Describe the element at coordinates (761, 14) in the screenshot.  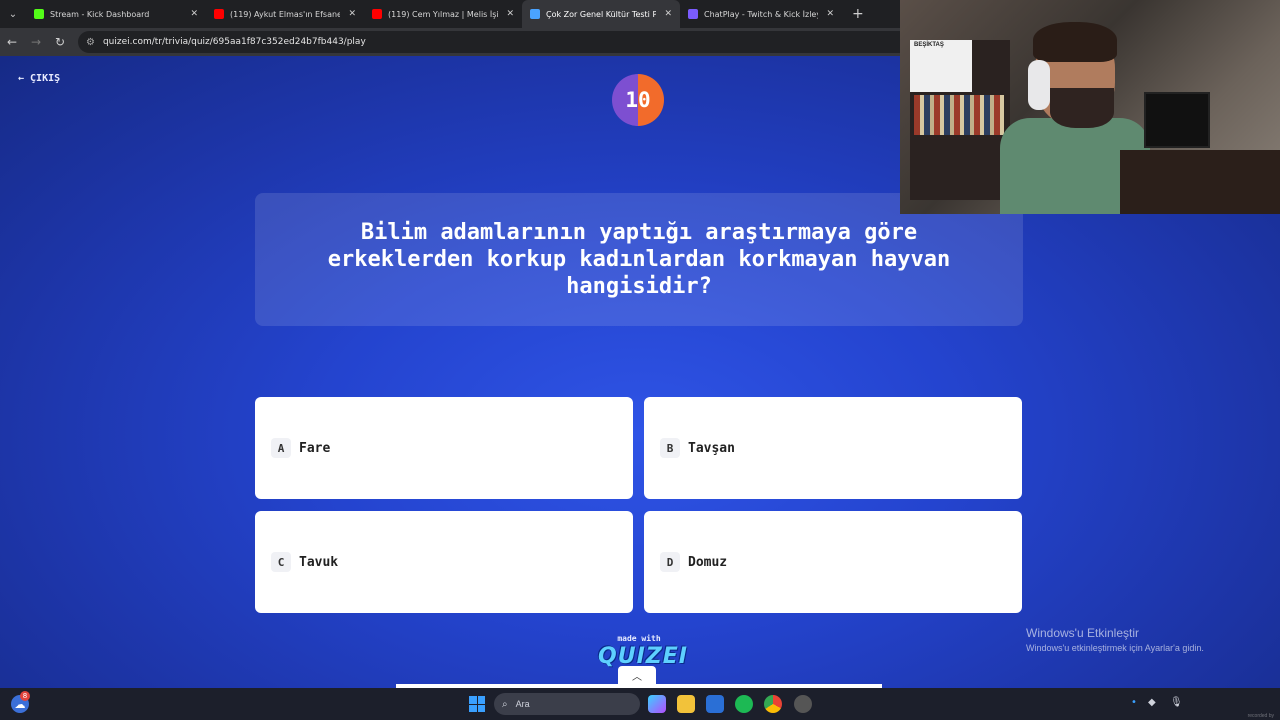
I see `tab-chatplay: ChatPlay - Twitch & Kick İzleyic ✕` at that location.